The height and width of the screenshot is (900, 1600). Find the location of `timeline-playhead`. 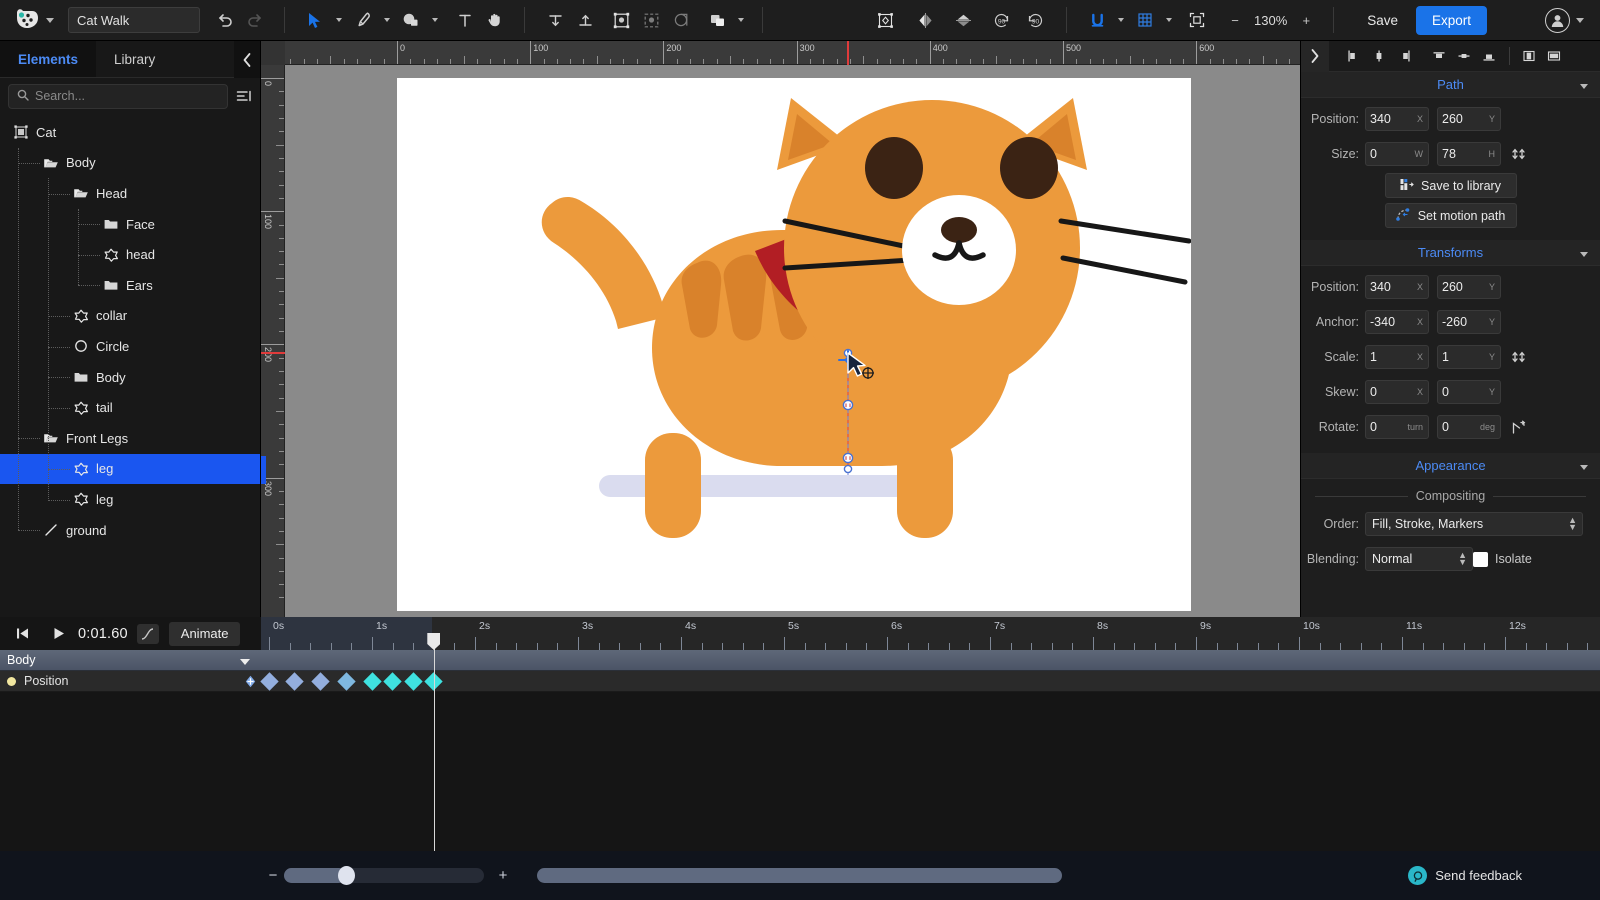

timeline-playhead is located at coordinates (434, 742).